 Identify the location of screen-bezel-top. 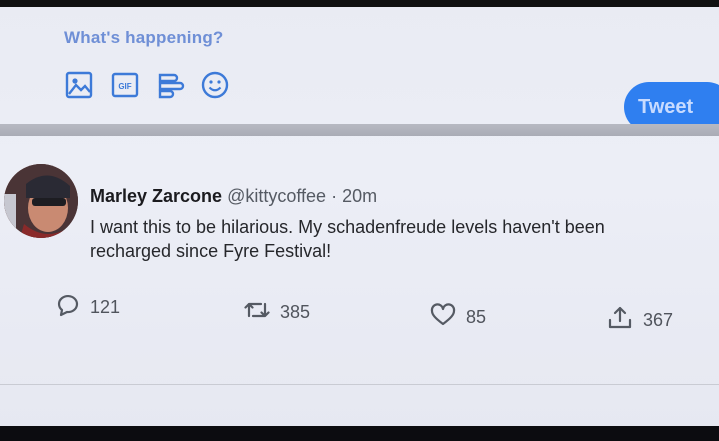
(359, 3).